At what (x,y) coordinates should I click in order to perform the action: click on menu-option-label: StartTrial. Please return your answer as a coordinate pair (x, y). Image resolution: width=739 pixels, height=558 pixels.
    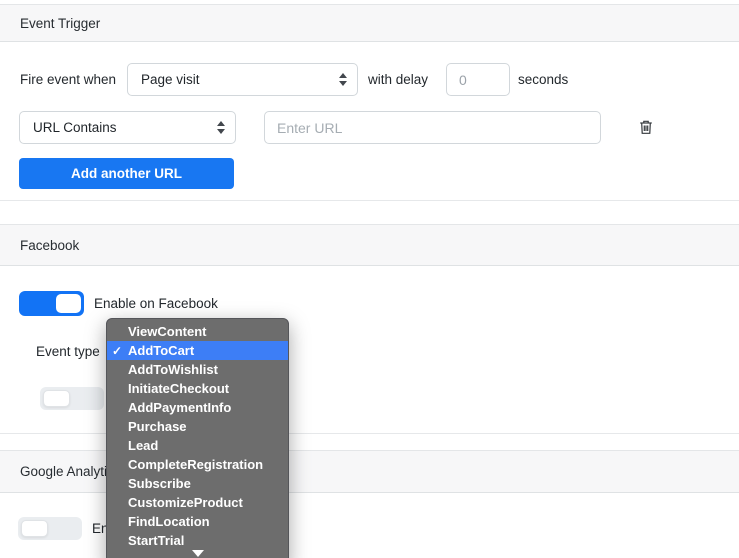
    Looking at the image, I should click on (156, 540).